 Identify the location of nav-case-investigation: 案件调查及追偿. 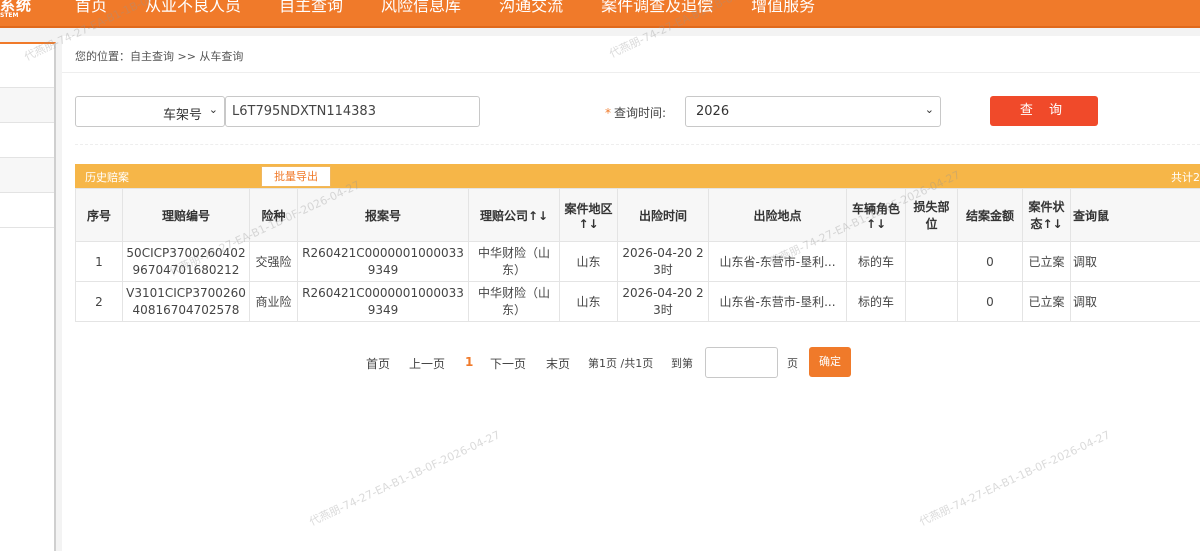
(657, 12).